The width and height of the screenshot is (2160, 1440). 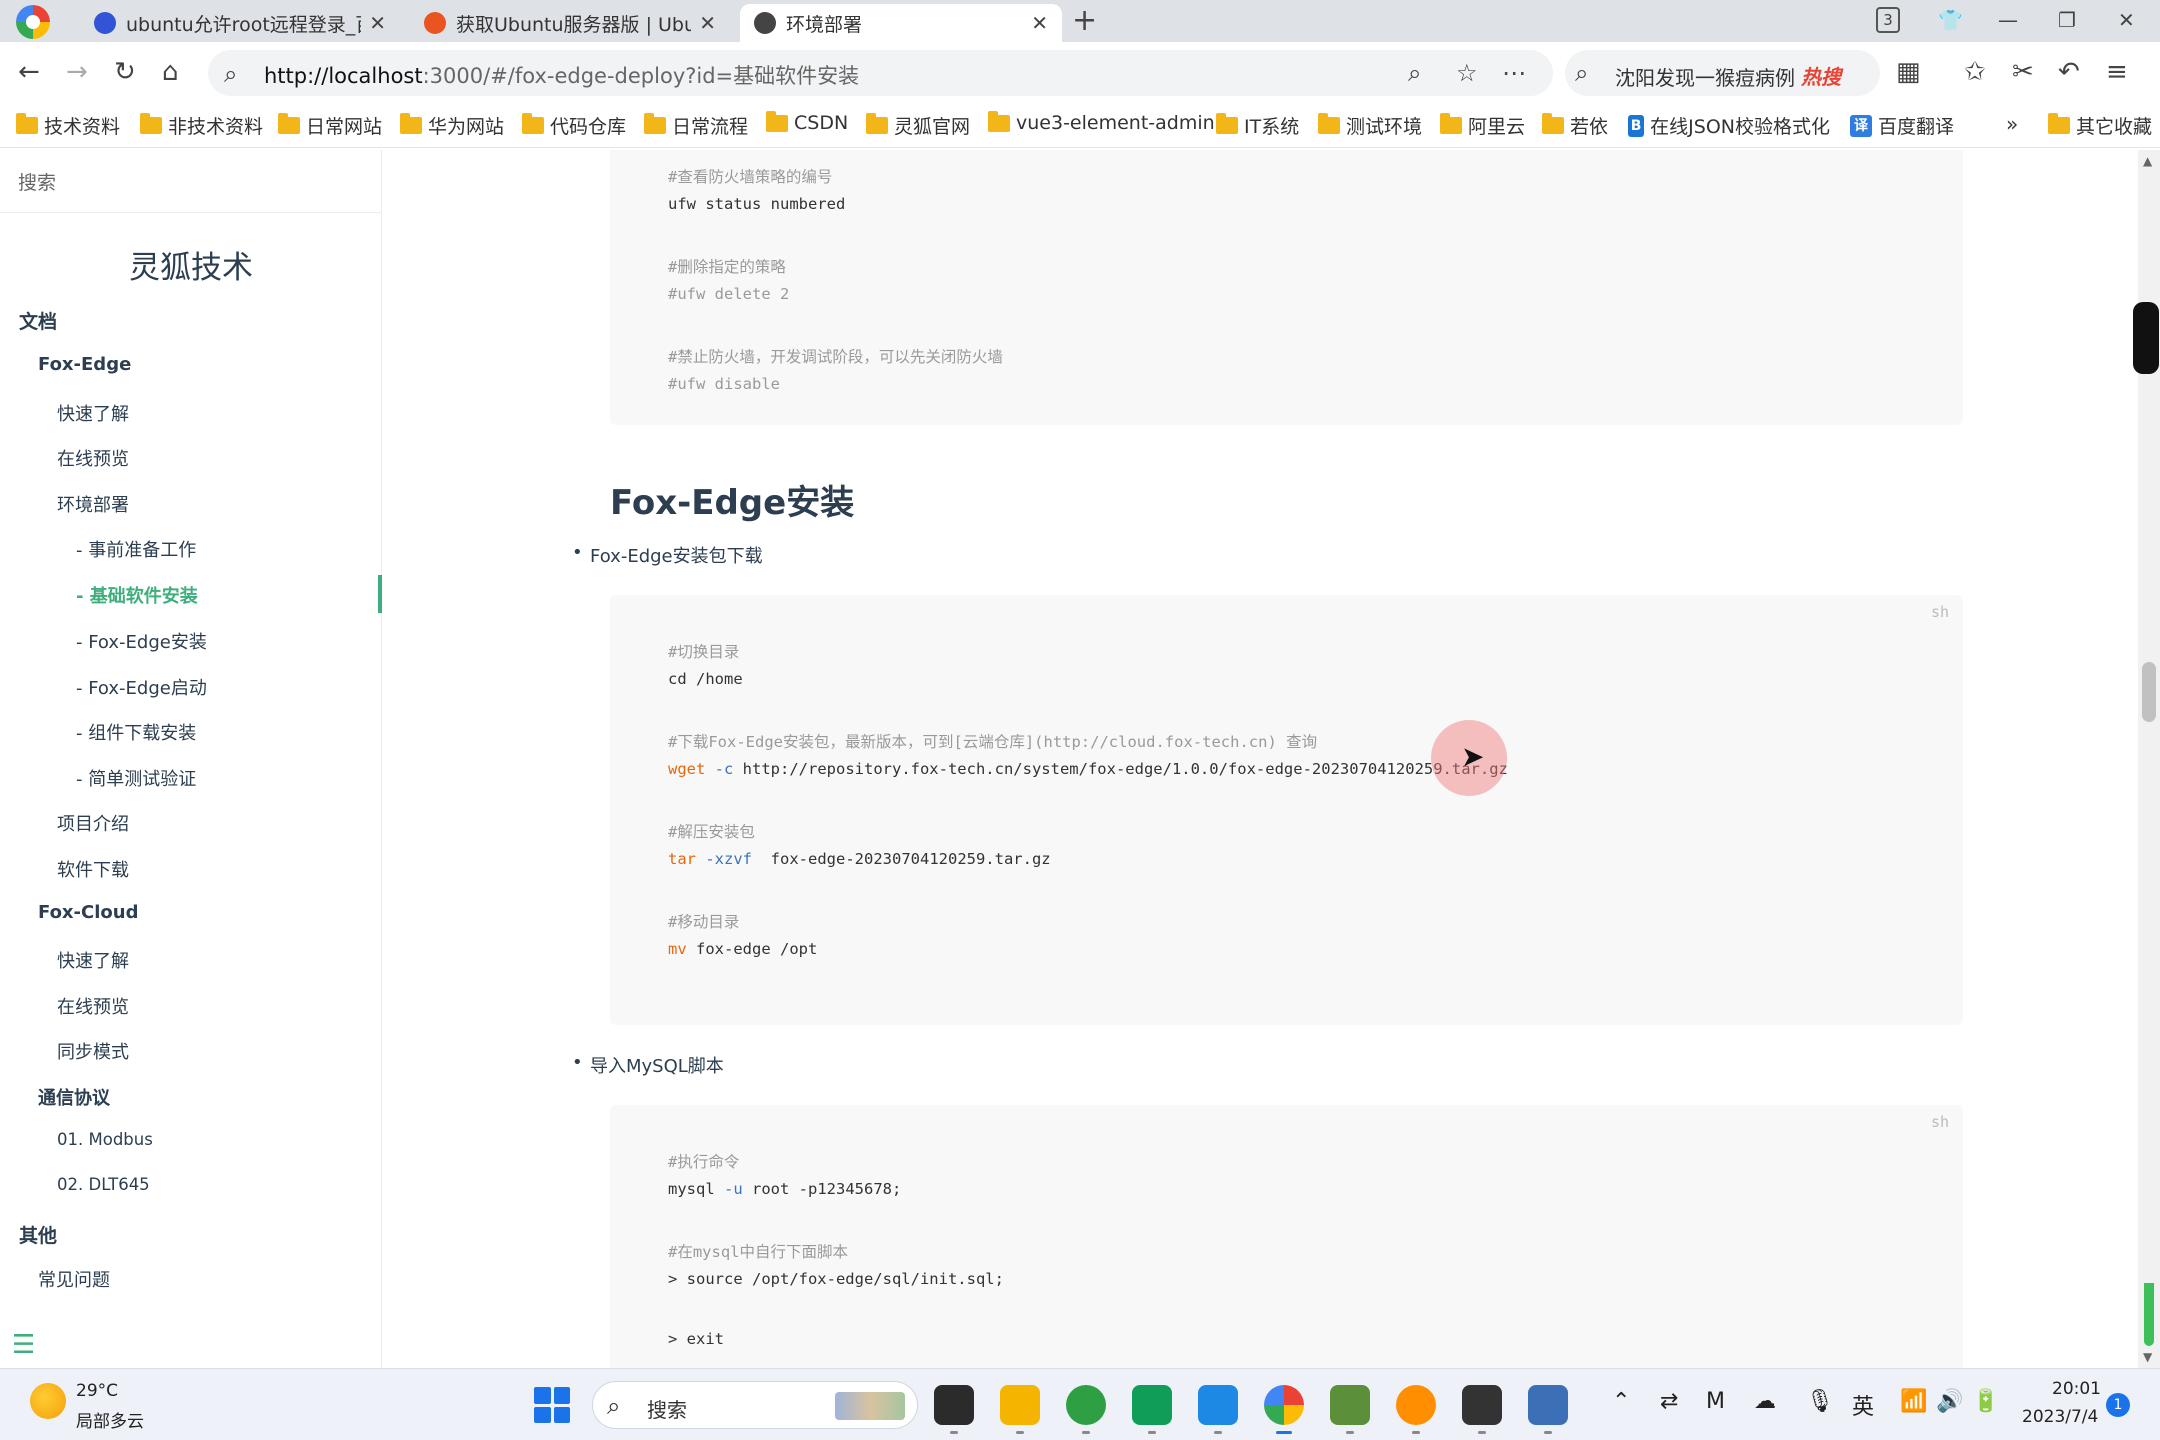 I want to click on sidebar-item-faq: 常见问题, so click(x=74, y=1279).